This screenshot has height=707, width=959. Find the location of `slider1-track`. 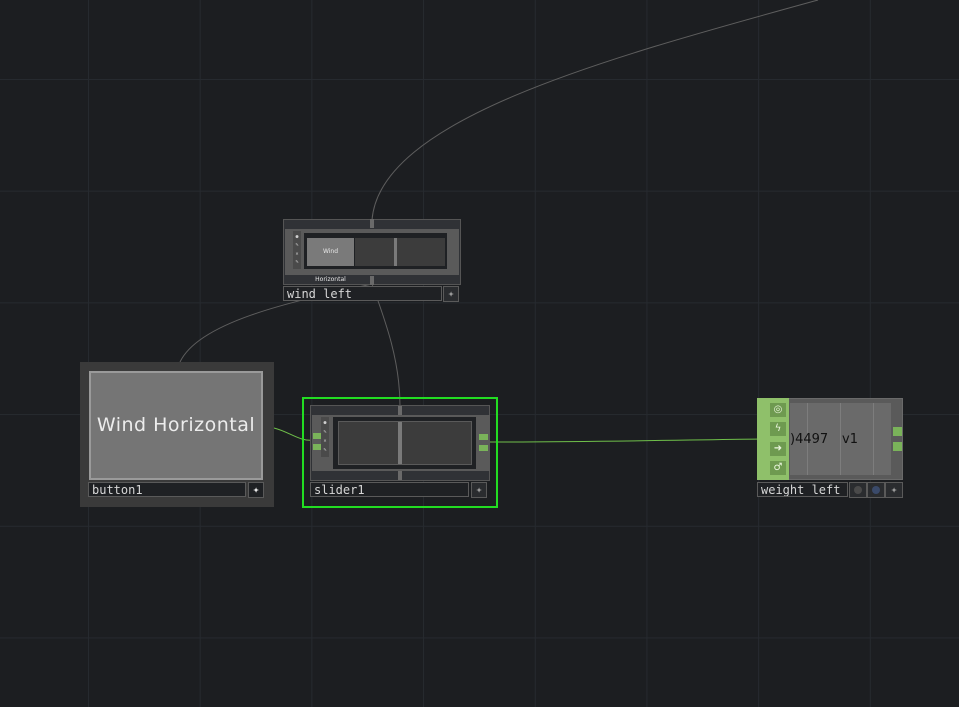

slider1-track is located at coordinates (405, 443).